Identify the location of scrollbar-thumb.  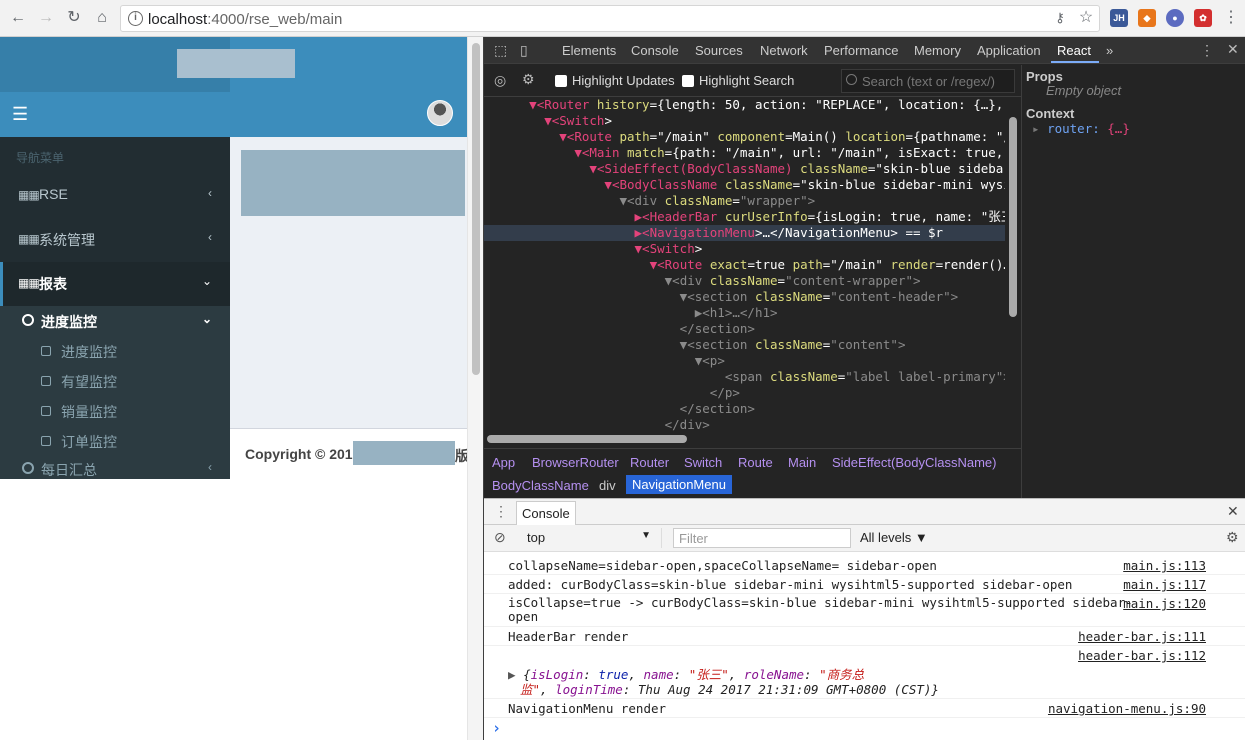
(476, 209).